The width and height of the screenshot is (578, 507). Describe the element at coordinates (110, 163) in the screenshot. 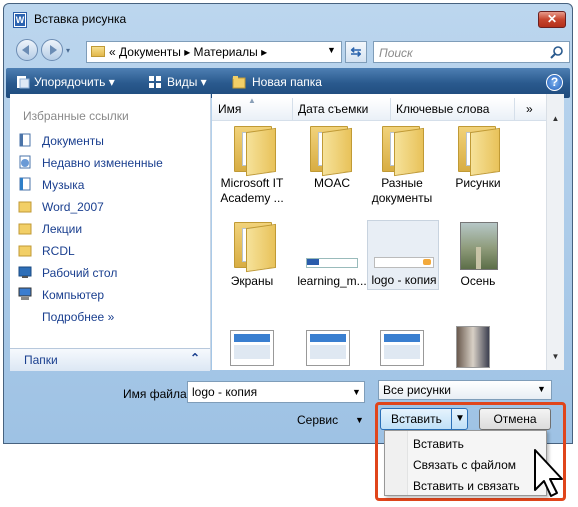

I see `fav-item-recent: Недавно измененные` at that location.